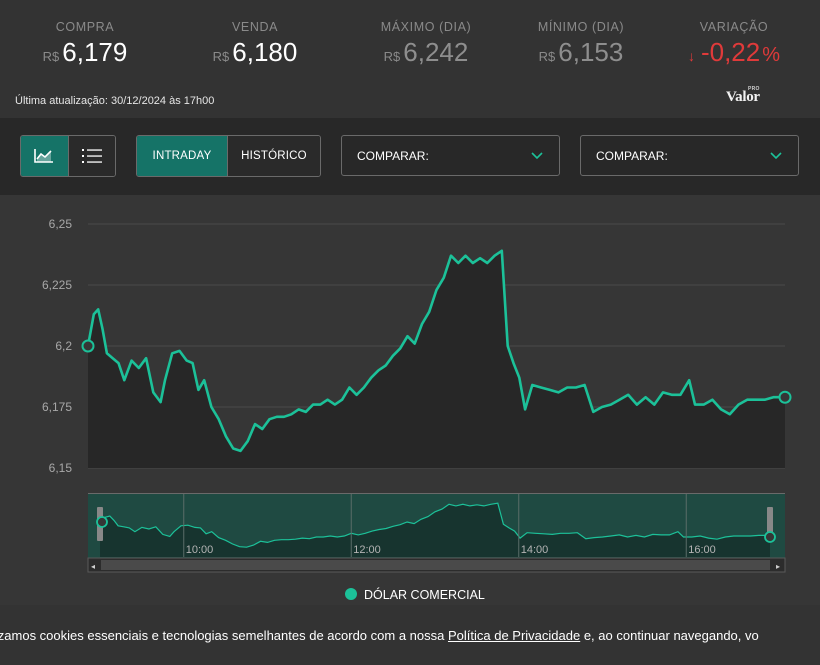 This screenshot has width=820, height=665. Describe the element at coordinates (581, 27) in the screenshot. I see `quote-label: MÍNIMO (DIA)` at that location.